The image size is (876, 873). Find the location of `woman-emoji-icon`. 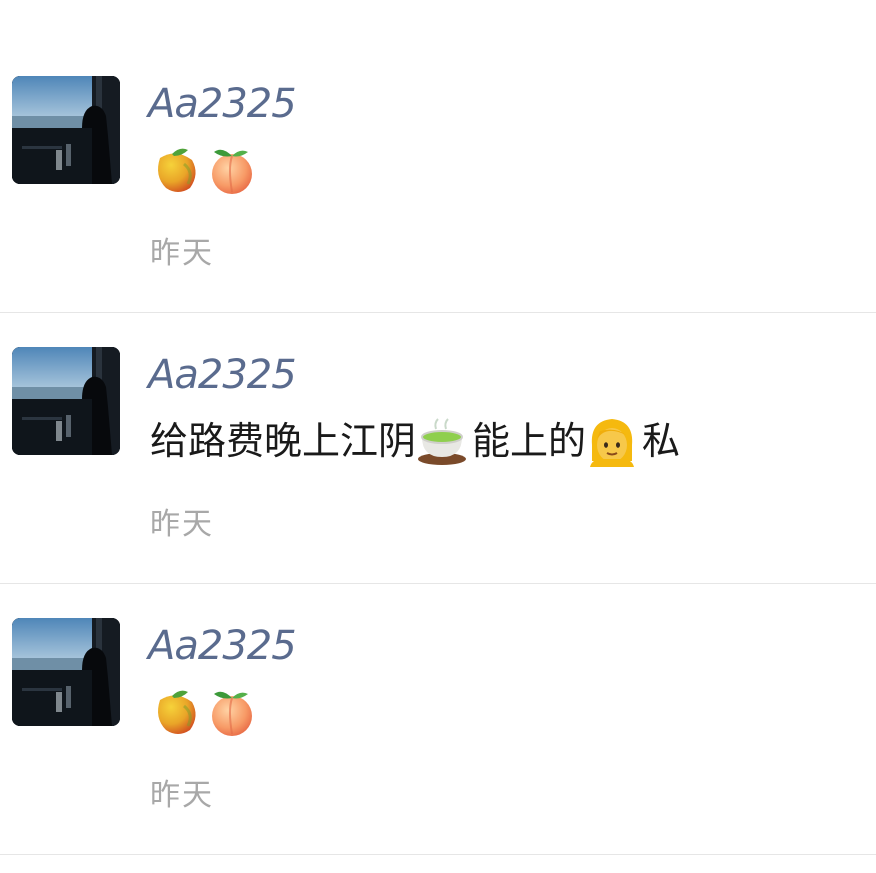

woman-emoji-icon is located at coordinates (612, 441).